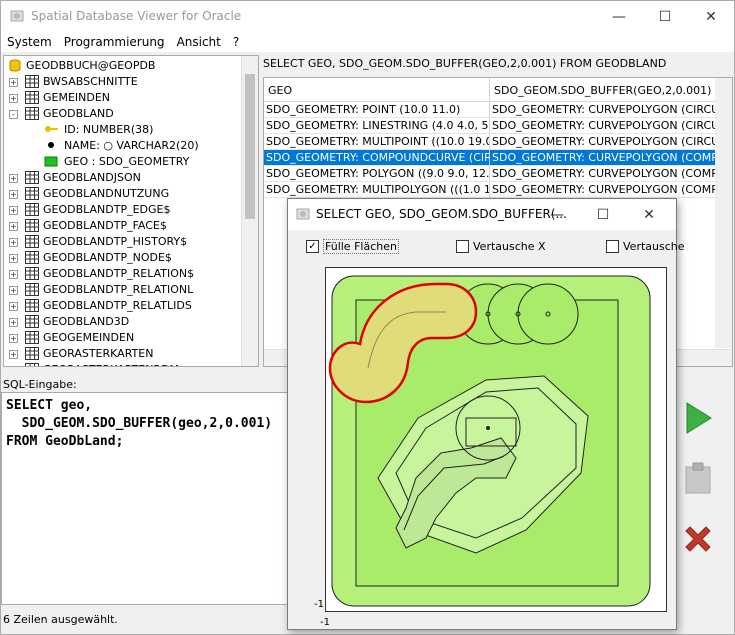 Image resolution: width=735 pixels, height=635 pixels. I want to click on swap-x-checkbox: Vertausche X, so click(501, 246).